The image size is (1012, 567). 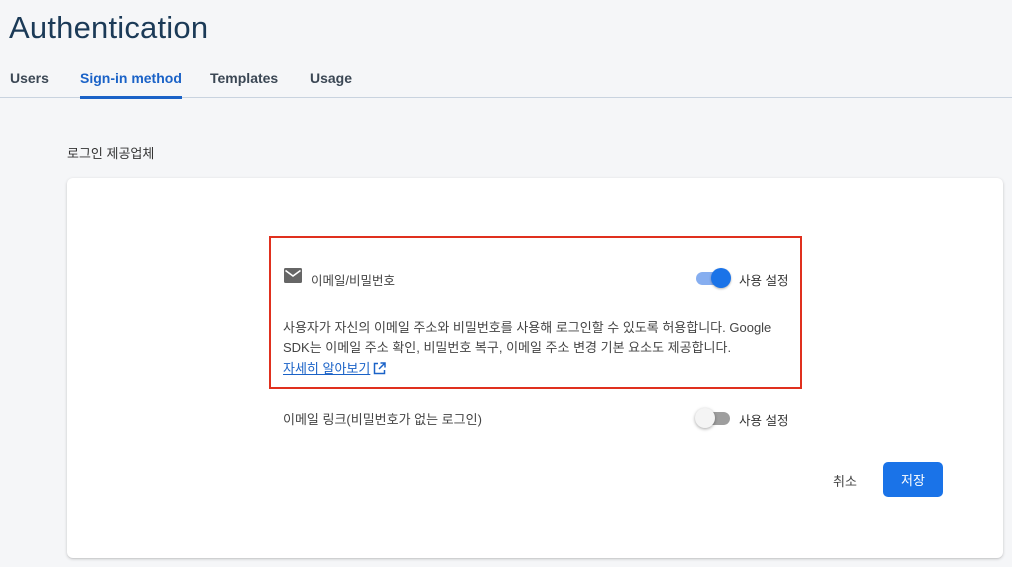 I want to click on email-link-toggle, so click(x=713, y=418).